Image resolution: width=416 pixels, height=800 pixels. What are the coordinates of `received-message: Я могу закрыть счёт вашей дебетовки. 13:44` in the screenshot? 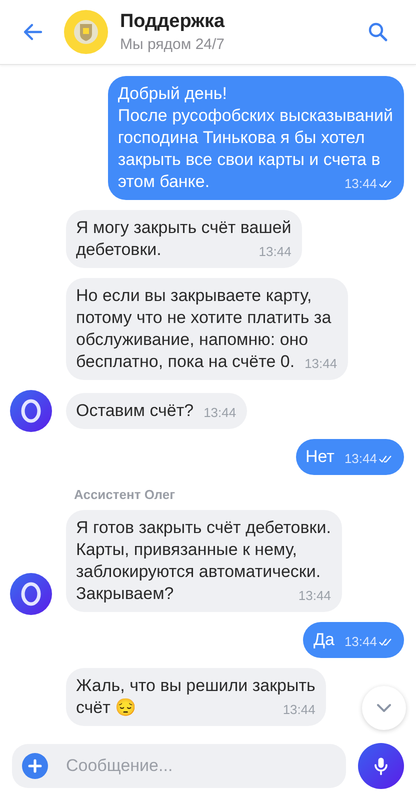 It's located at (184, 239).